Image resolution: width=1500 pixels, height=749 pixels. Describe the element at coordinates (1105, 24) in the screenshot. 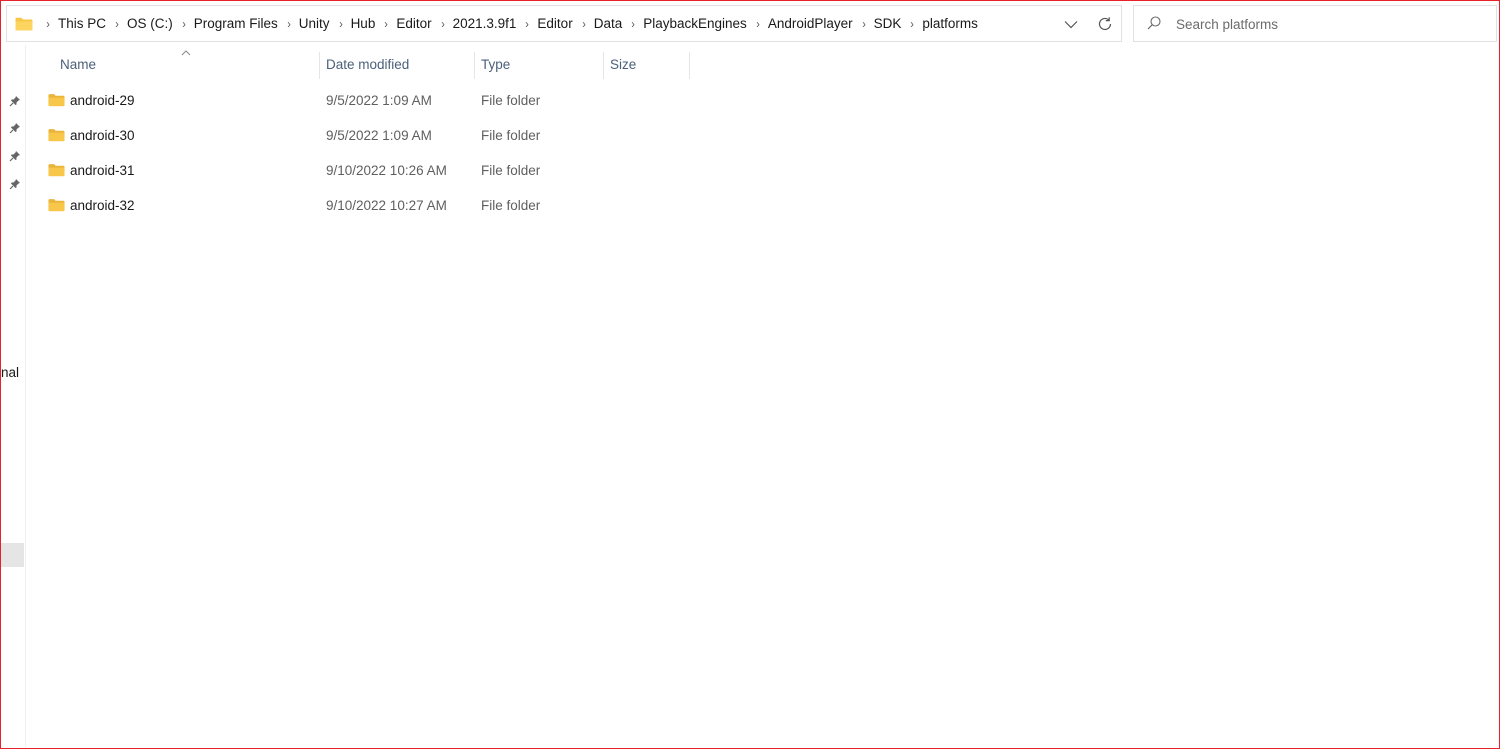

I see `refresh-icon` at that location.